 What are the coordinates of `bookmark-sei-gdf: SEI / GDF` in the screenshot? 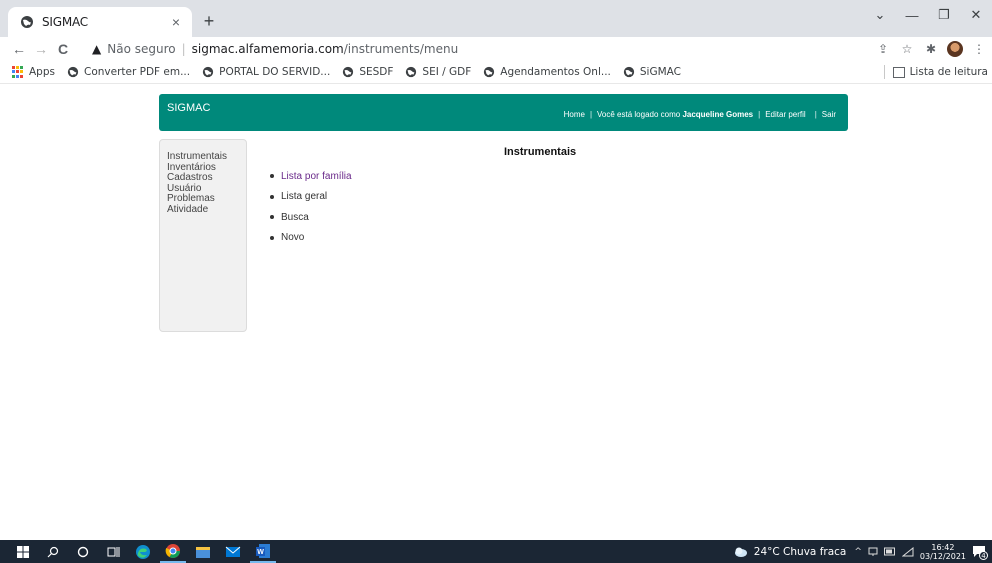 It's located at (438, 72).